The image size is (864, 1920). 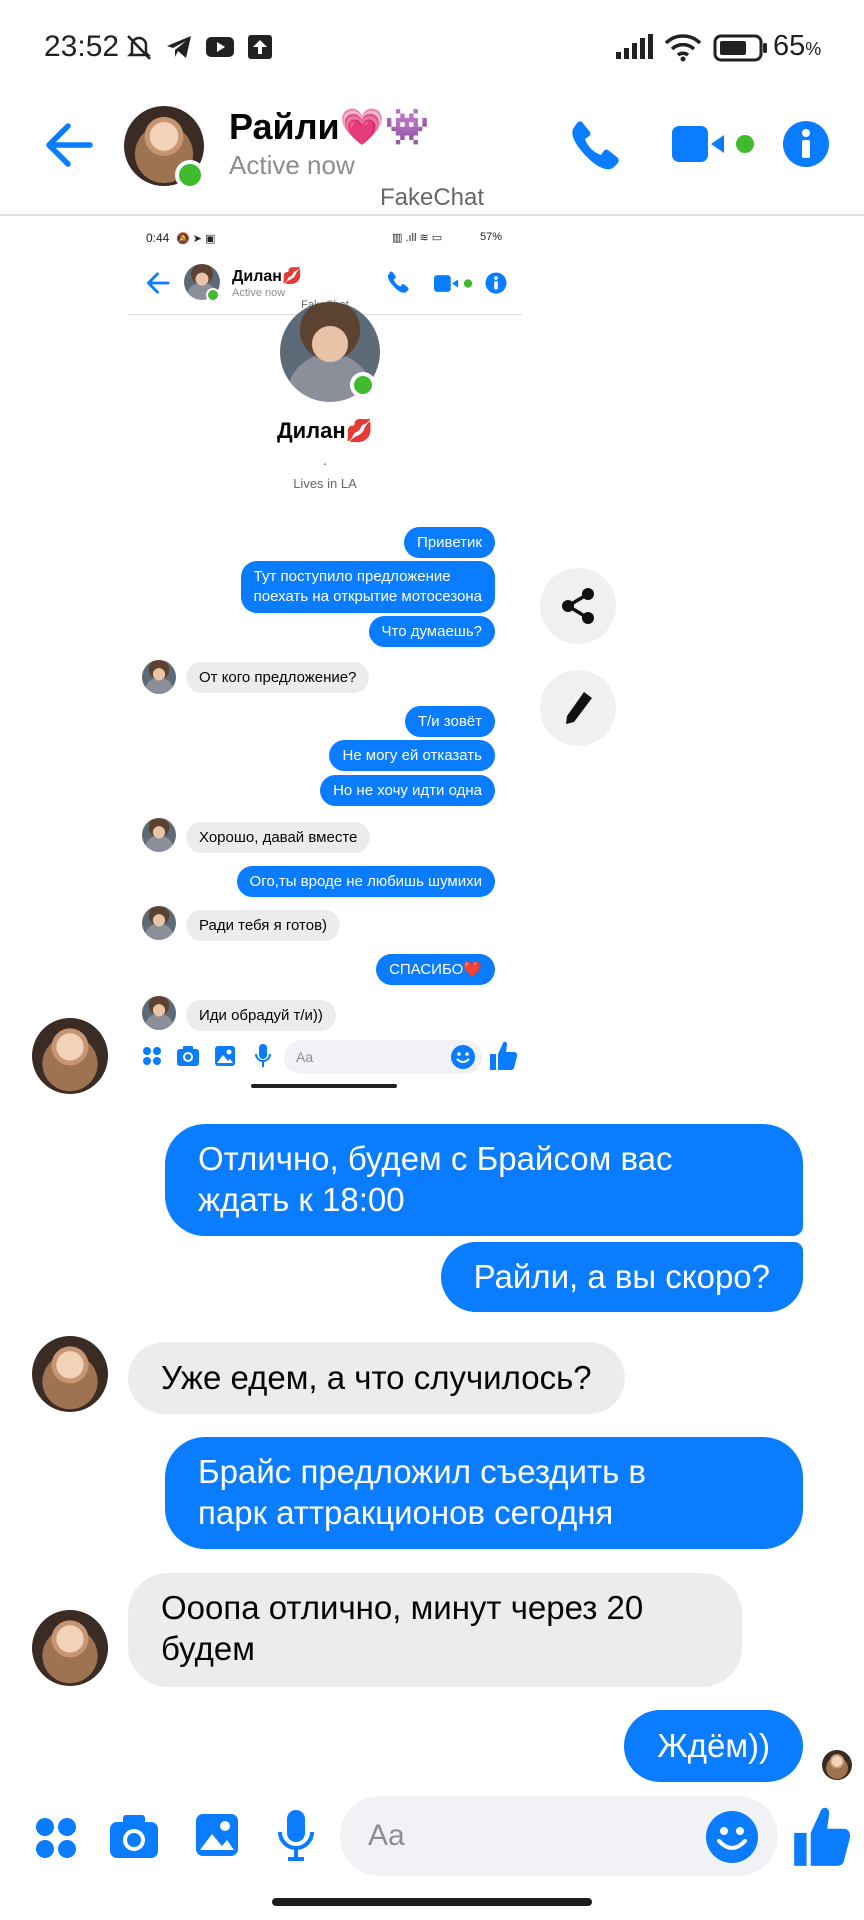 What do you see at coordinates (263, 925) in the screenshot?
I see `embedded-message: Ради тебя я готов)` at bounding box center [263, 925].